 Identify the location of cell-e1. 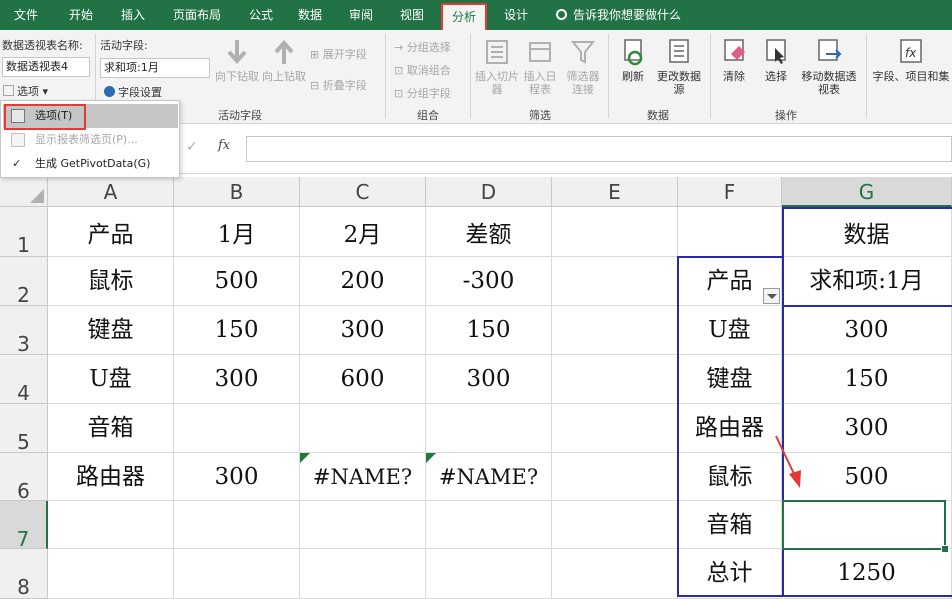
(615, 232).